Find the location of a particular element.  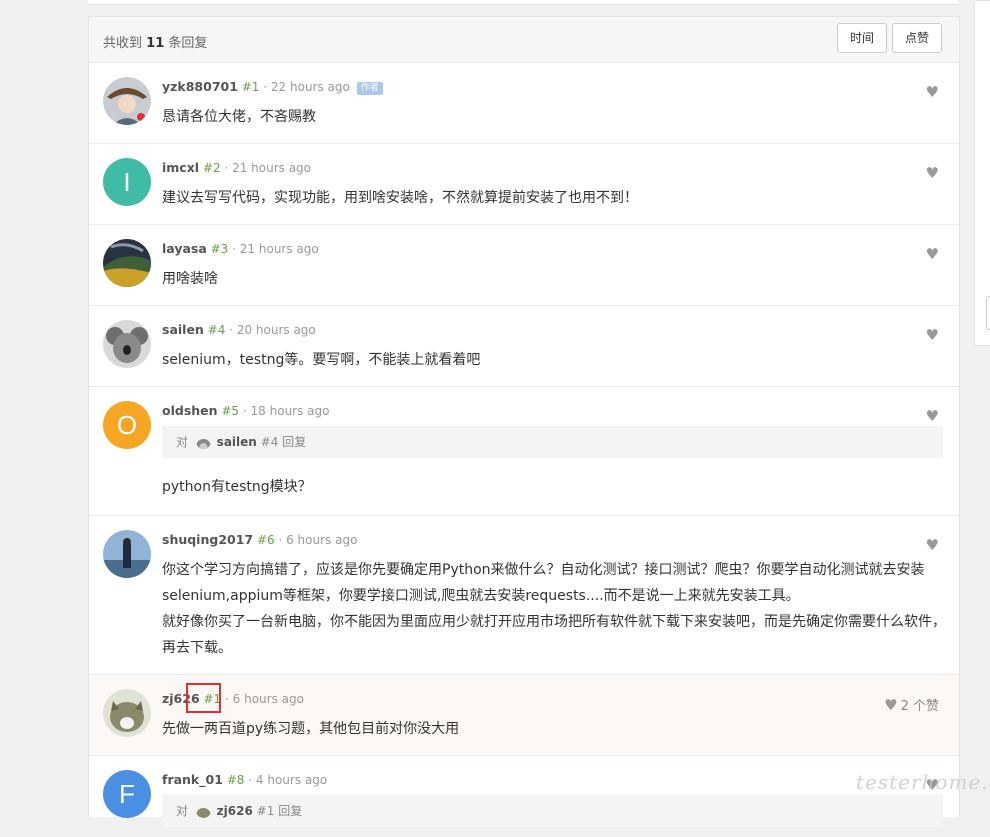

quoted-username: zj626 is located at coordinates (235, 811).